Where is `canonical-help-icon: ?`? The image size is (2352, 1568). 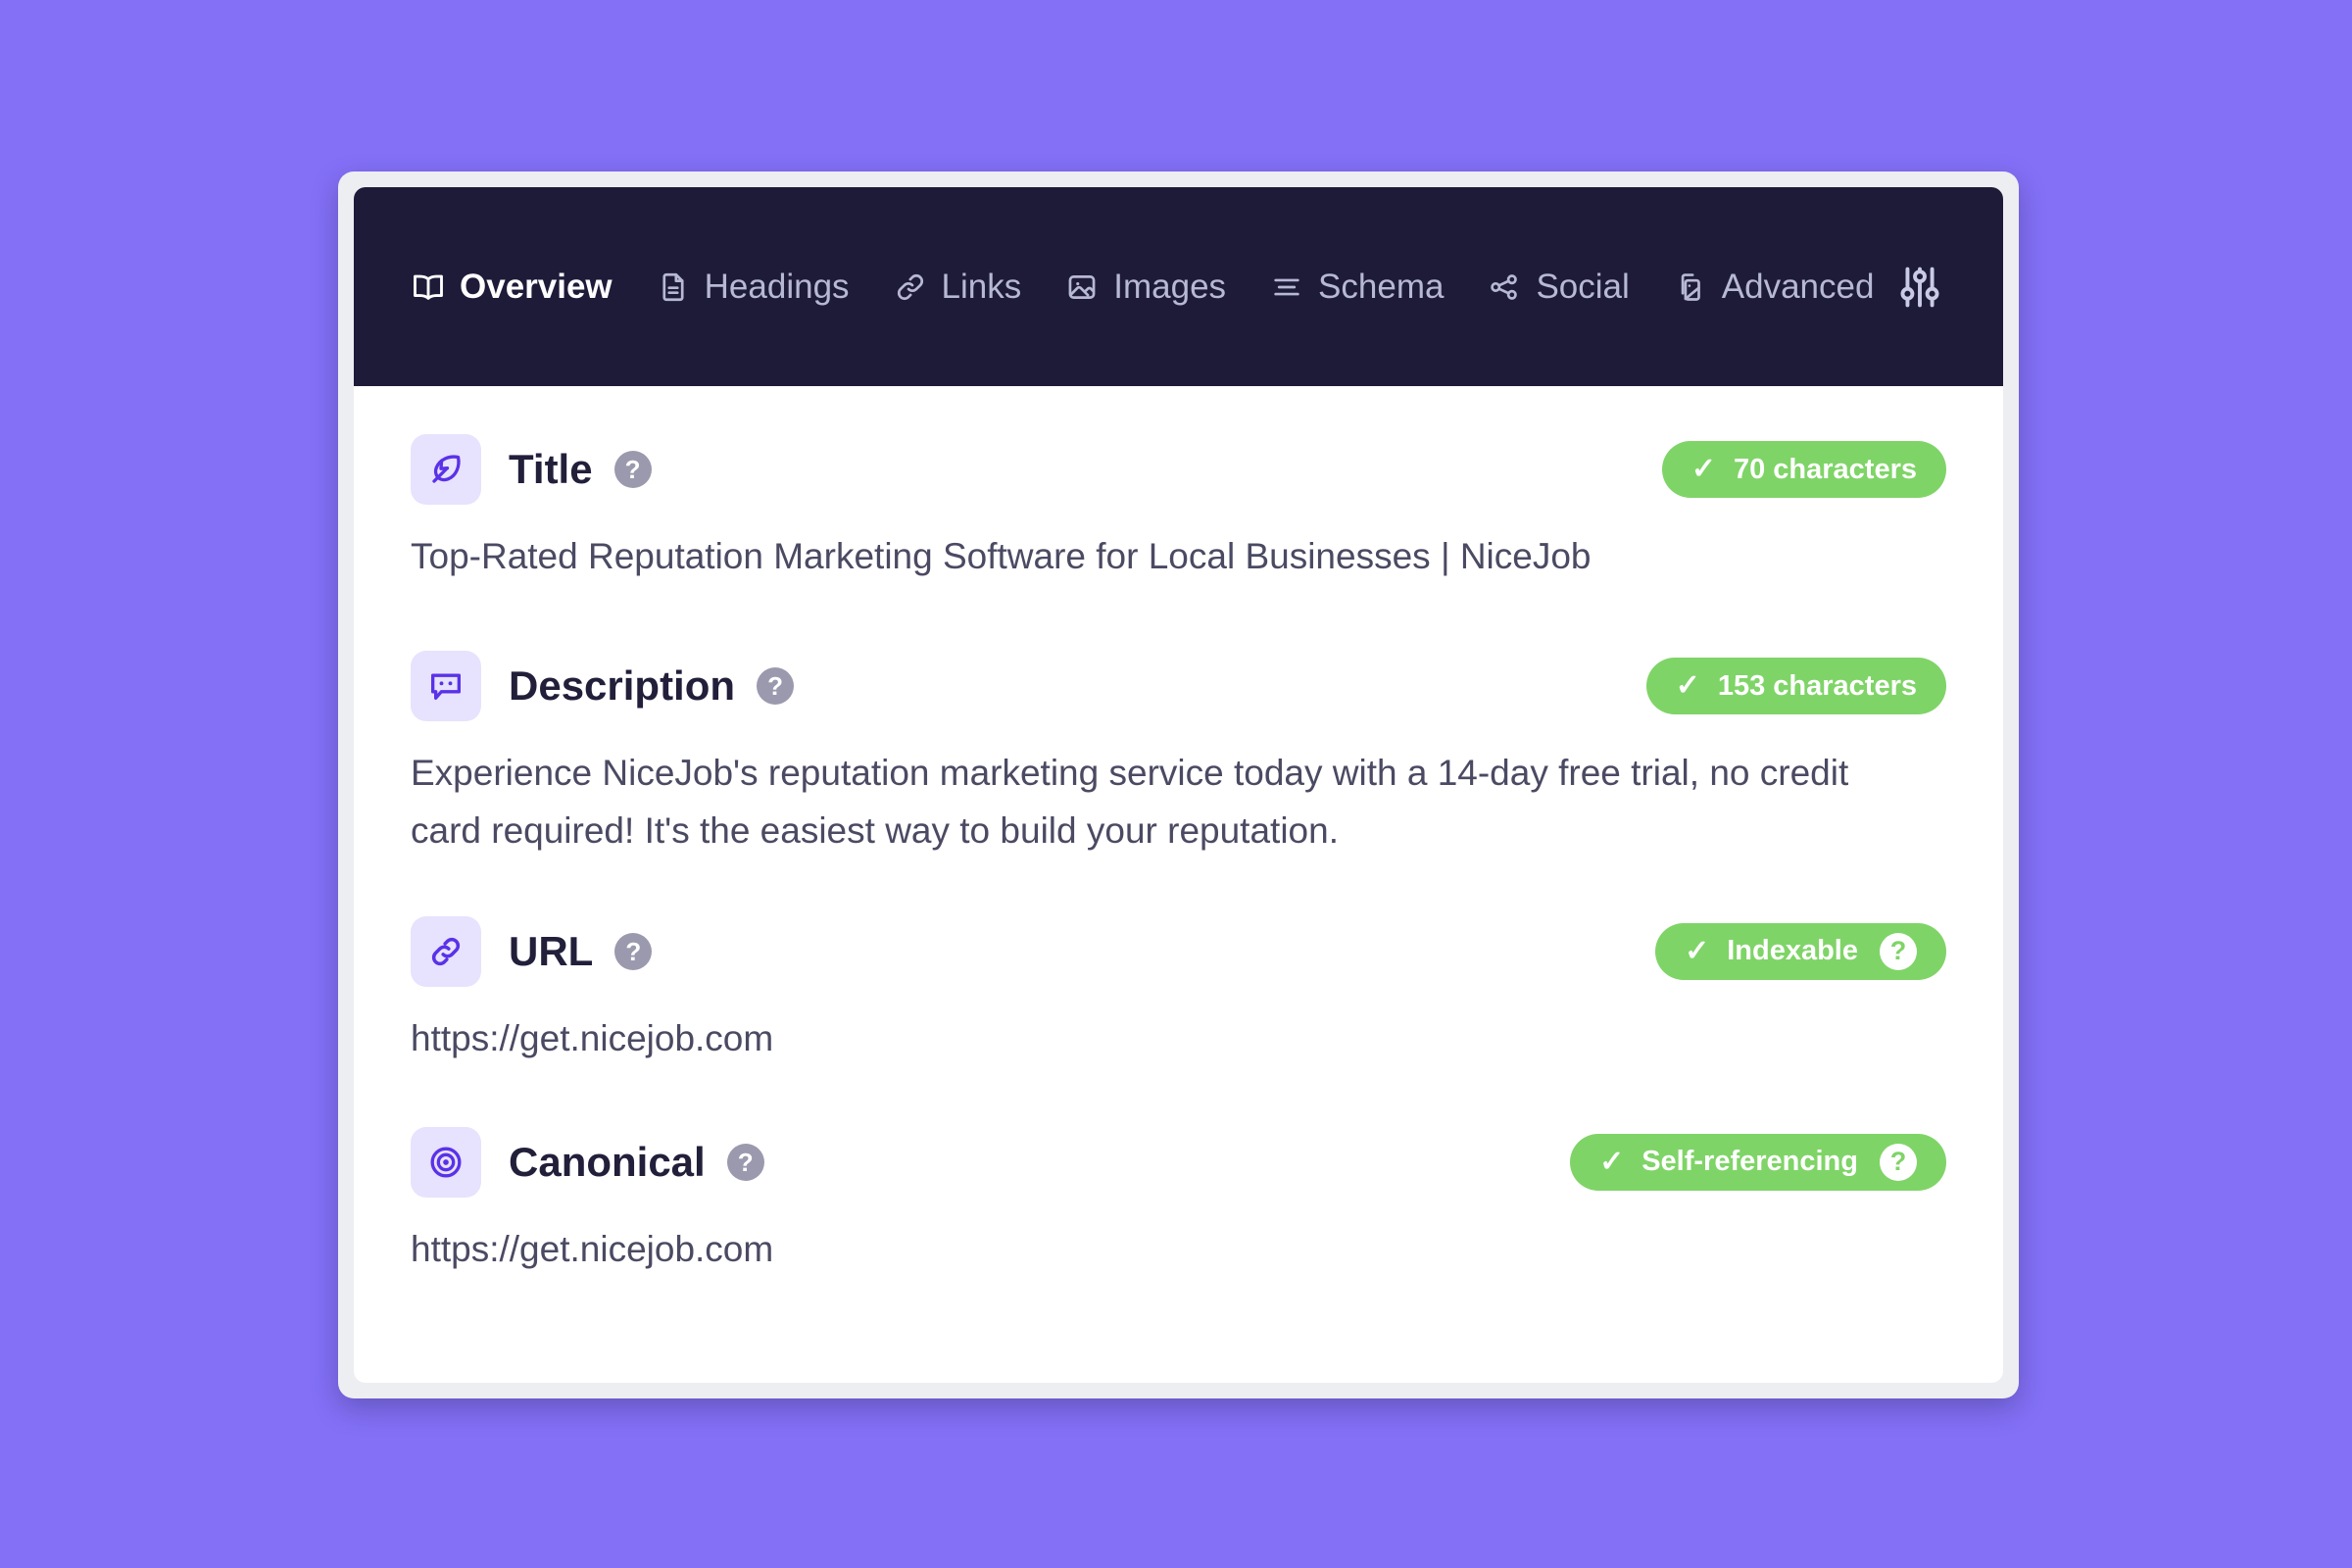 canonical-help-icon: ? is located at coordinates (745, 1162).